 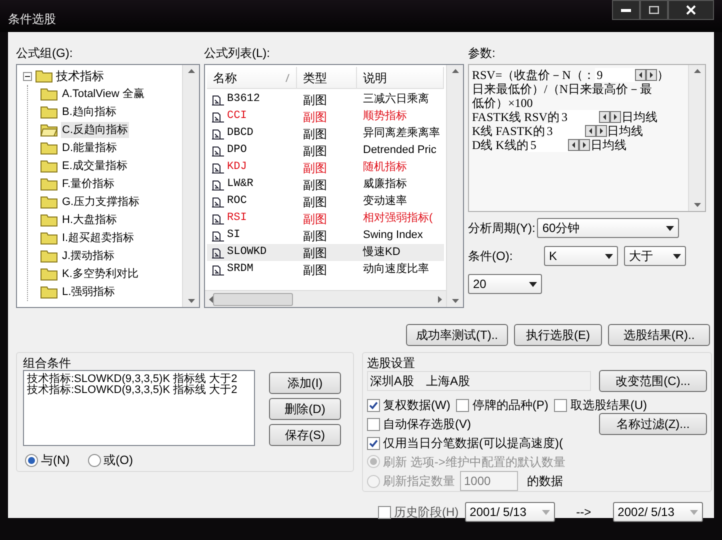 What do you see at coordinates (118, 460) in the screenshot?
I see `radio-label: 或(O)` at bounding box center [118, 460].